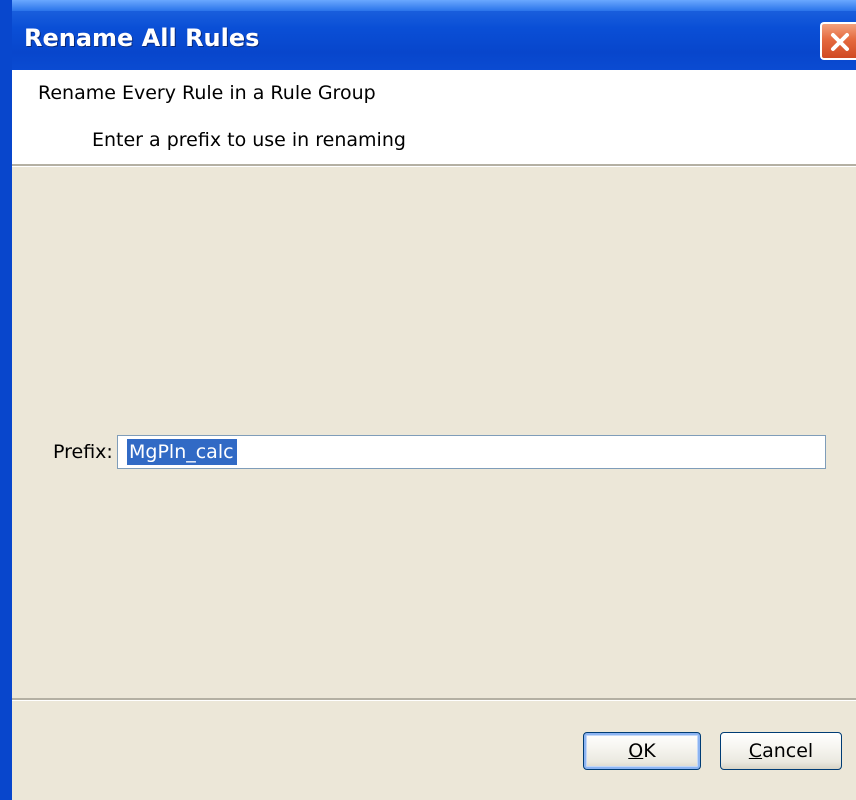 The width and height of the screenshot is (856, 800). I want to click on prefix-input: MgPln_calc, so click(471, 452).